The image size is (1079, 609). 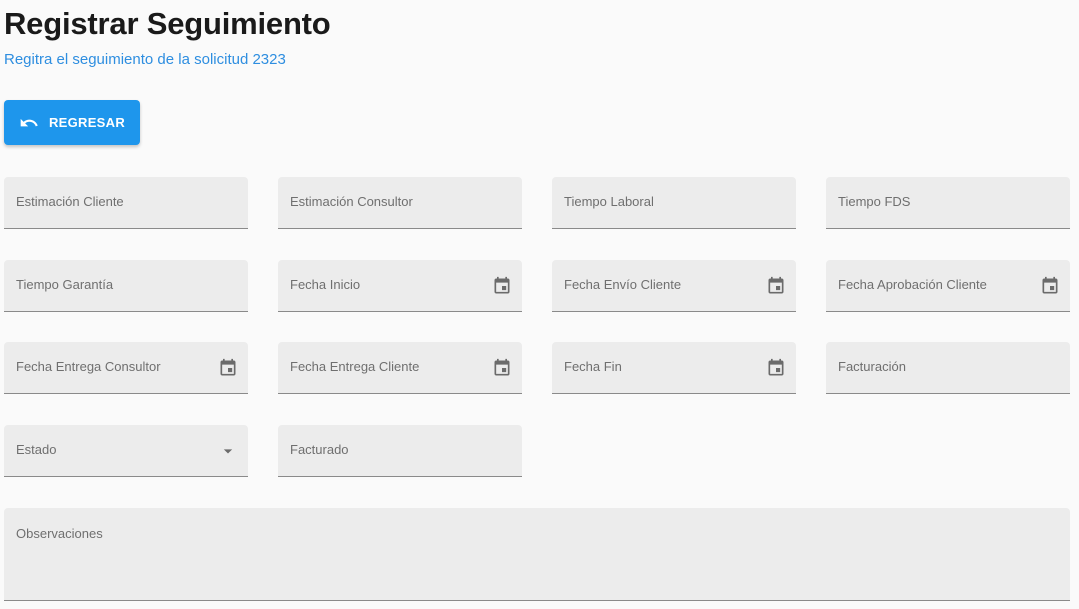 What do you see at coordinates (948, 368) in the screenshot?
I see `facturacion-field: Facturación` at bounding box center [948, 368].